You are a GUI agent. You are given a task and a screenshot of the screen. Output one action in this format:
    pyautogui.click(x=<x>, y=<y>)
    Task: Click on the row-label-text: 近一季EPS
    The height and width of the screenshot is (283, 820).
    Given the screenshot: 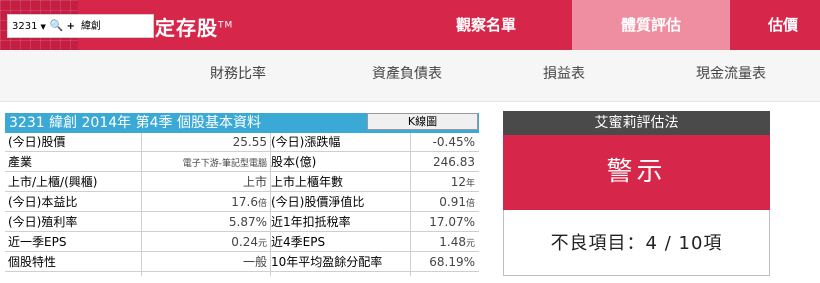 What is the action you would take?
    pyautogui.click(x=37, y=242)
    